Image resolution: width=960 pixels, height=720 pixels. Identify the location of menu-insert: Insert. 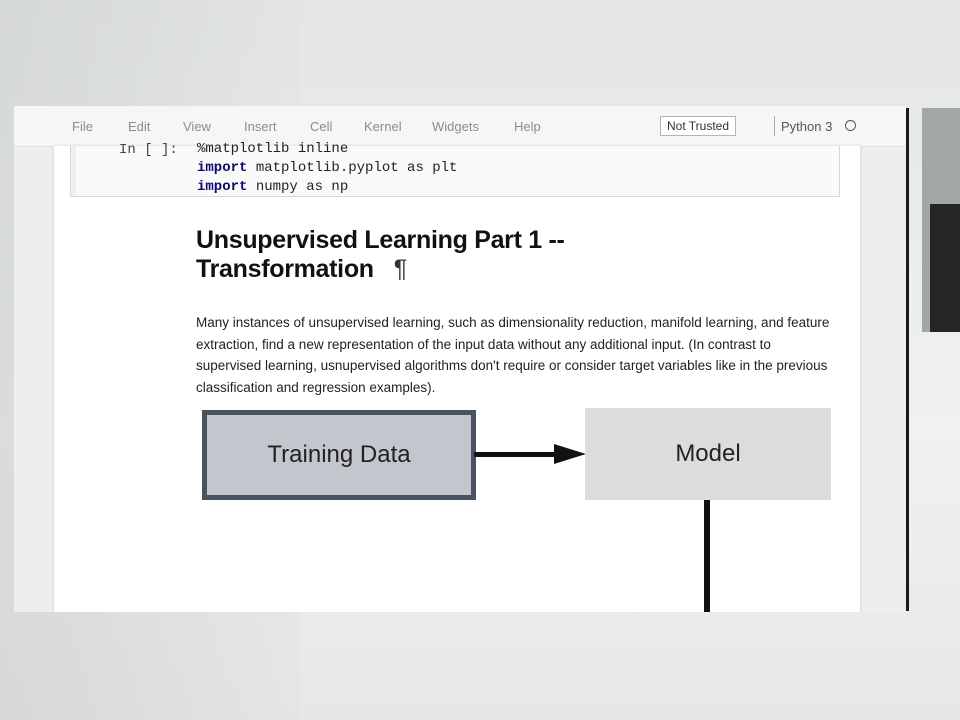
(277, 126).